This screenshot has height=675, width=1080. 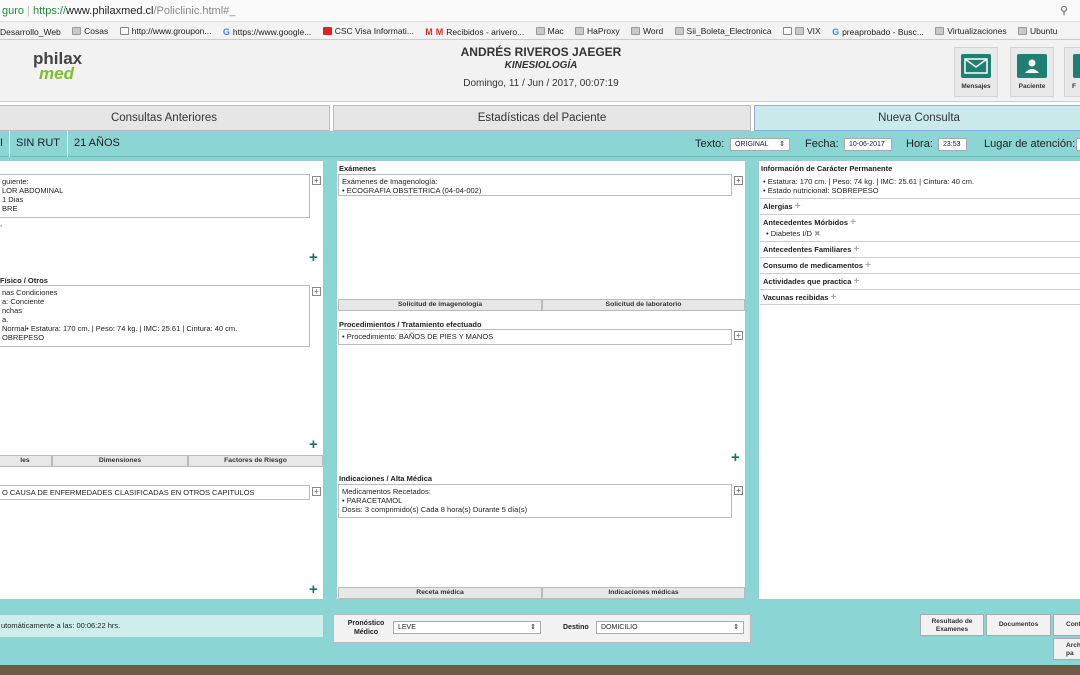 I want to click on date-label: Fecha:, so click(x=822, y=144).